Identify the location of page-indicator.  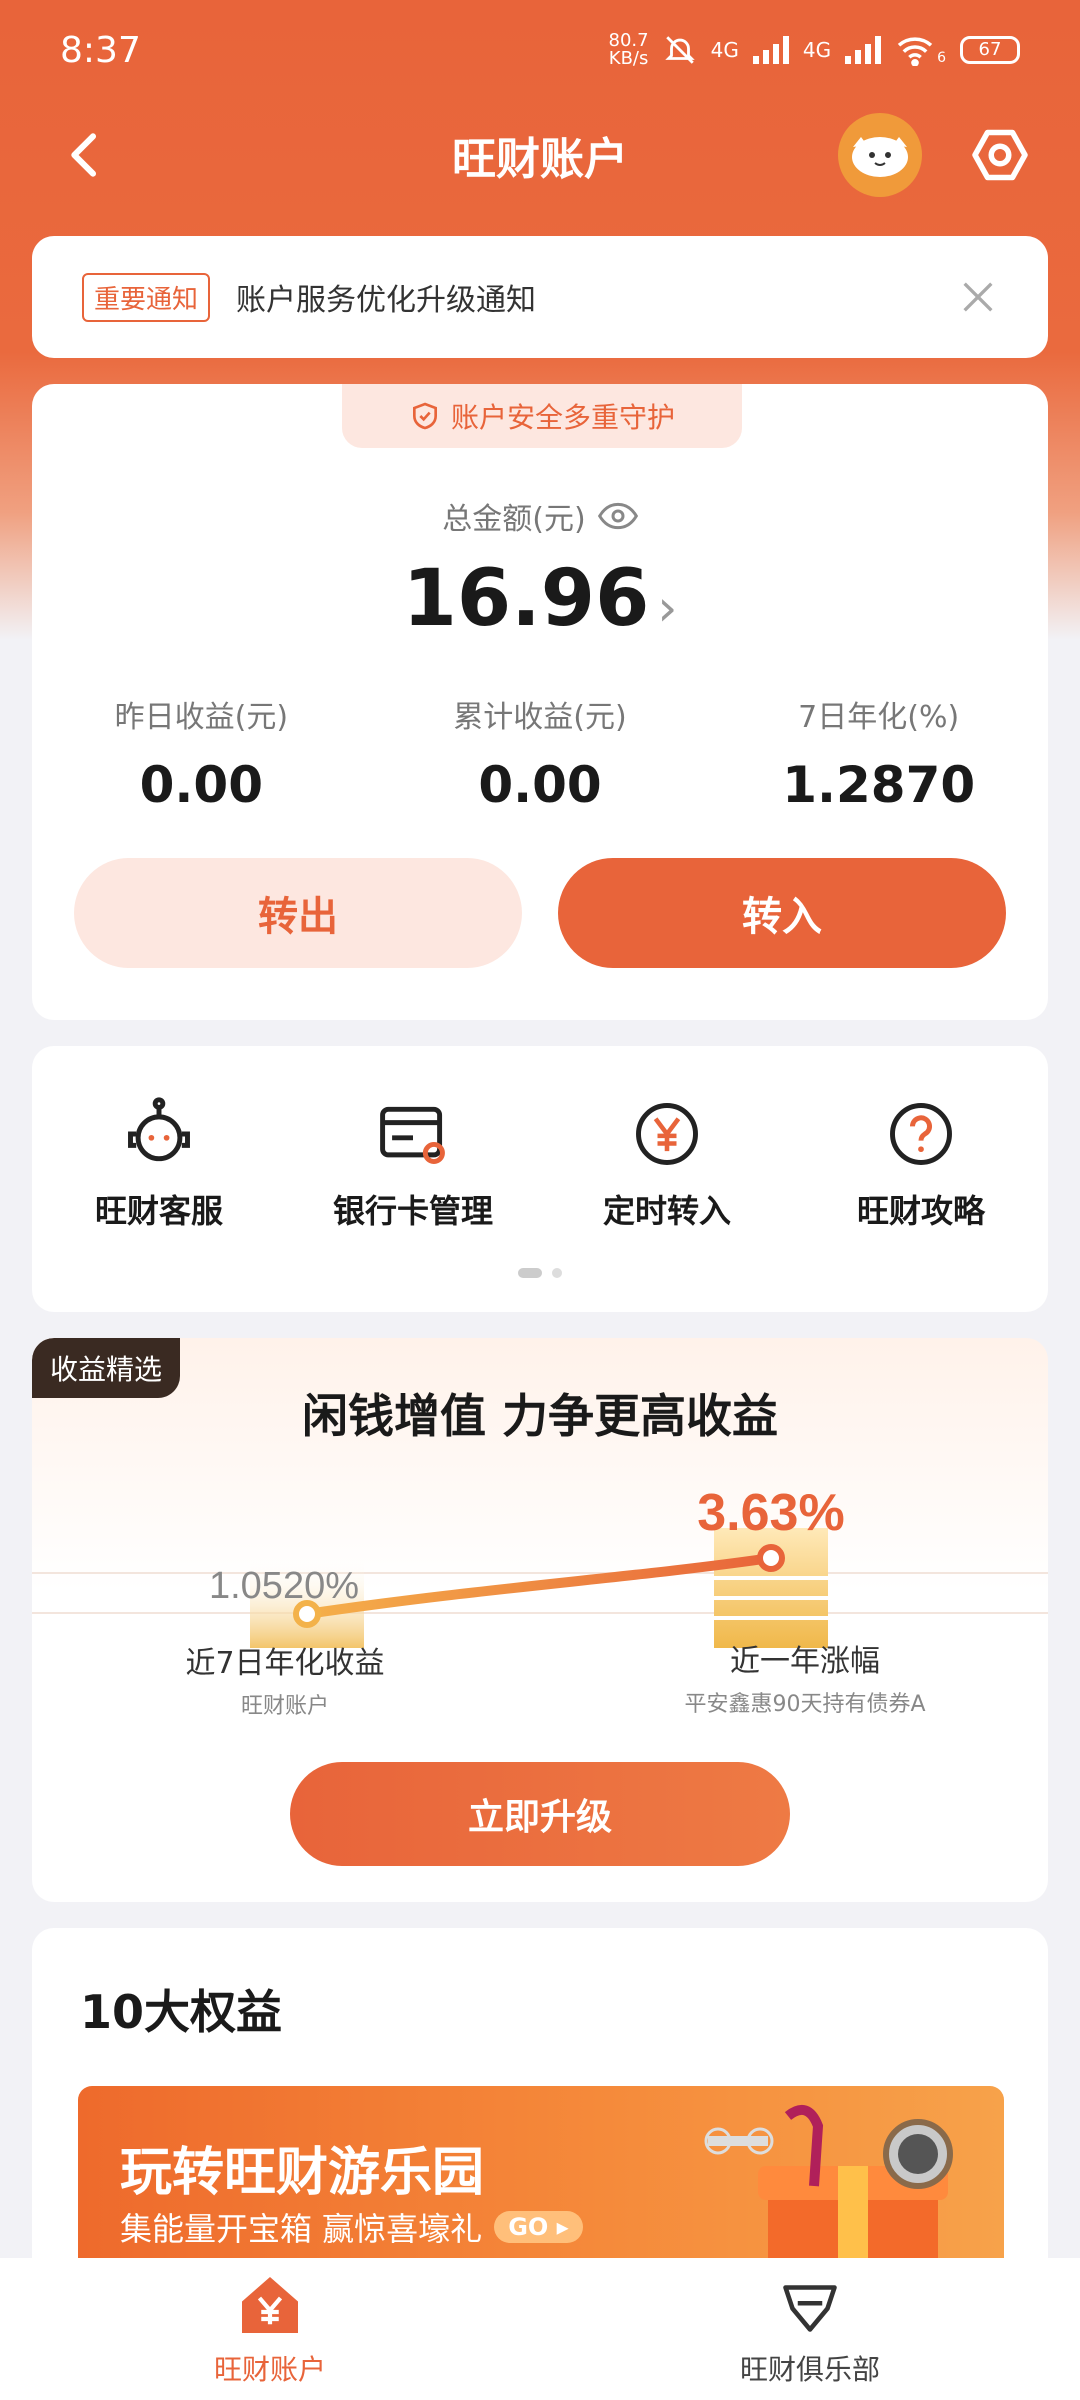
(540, 1273).